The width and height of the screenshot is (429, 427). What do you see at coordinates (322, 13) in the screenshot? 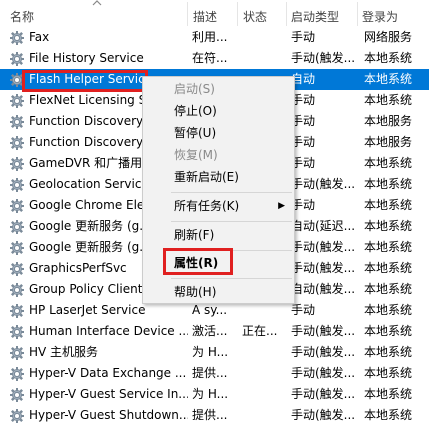
I see `header-startup-type: 启动类型` at bounding box center [322, 13].